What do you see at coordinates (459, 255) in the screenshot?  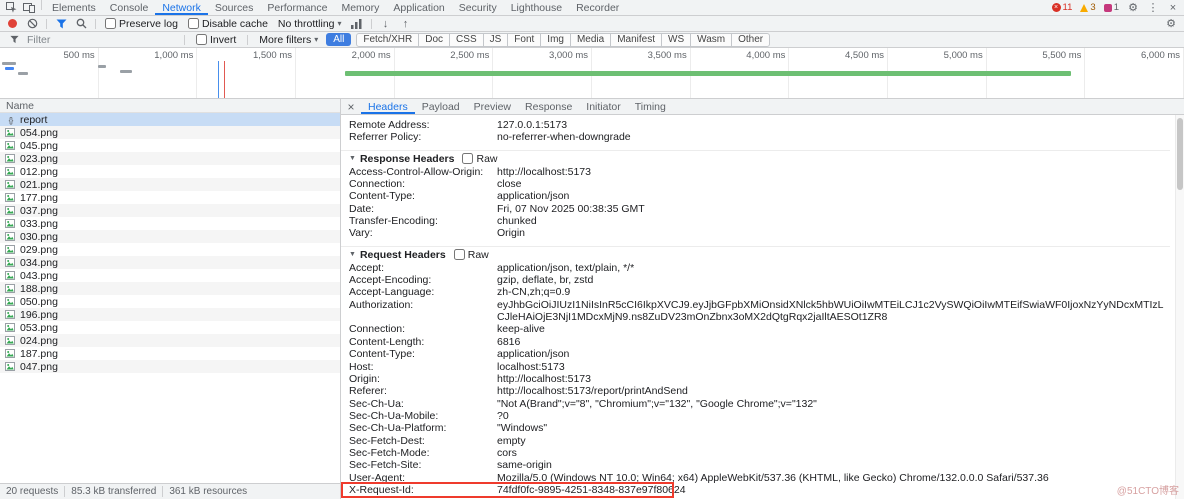 I see `request-raw-input` at bounding box center [459, 255].